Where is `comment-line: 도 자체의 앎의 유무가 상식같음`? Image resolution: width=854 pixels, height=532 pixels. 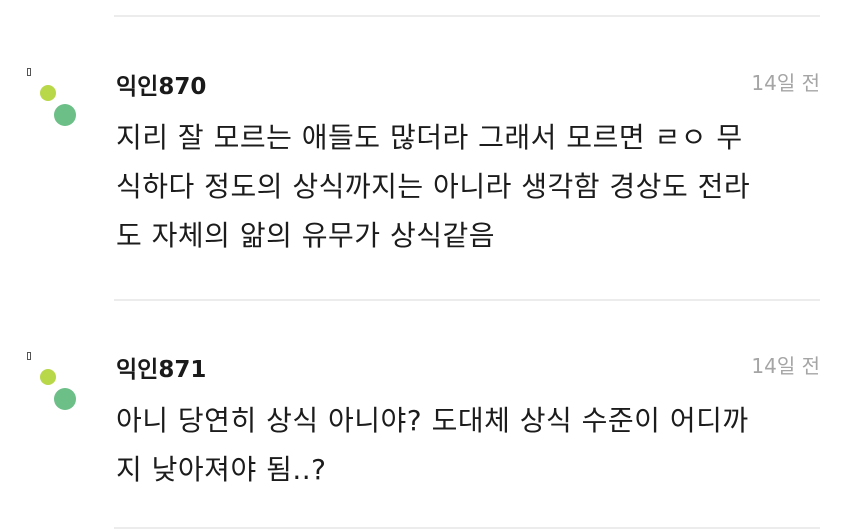
comment-line: 도 자체의 앎의 유무가 상식같음 is located at coordinates (305, 235).